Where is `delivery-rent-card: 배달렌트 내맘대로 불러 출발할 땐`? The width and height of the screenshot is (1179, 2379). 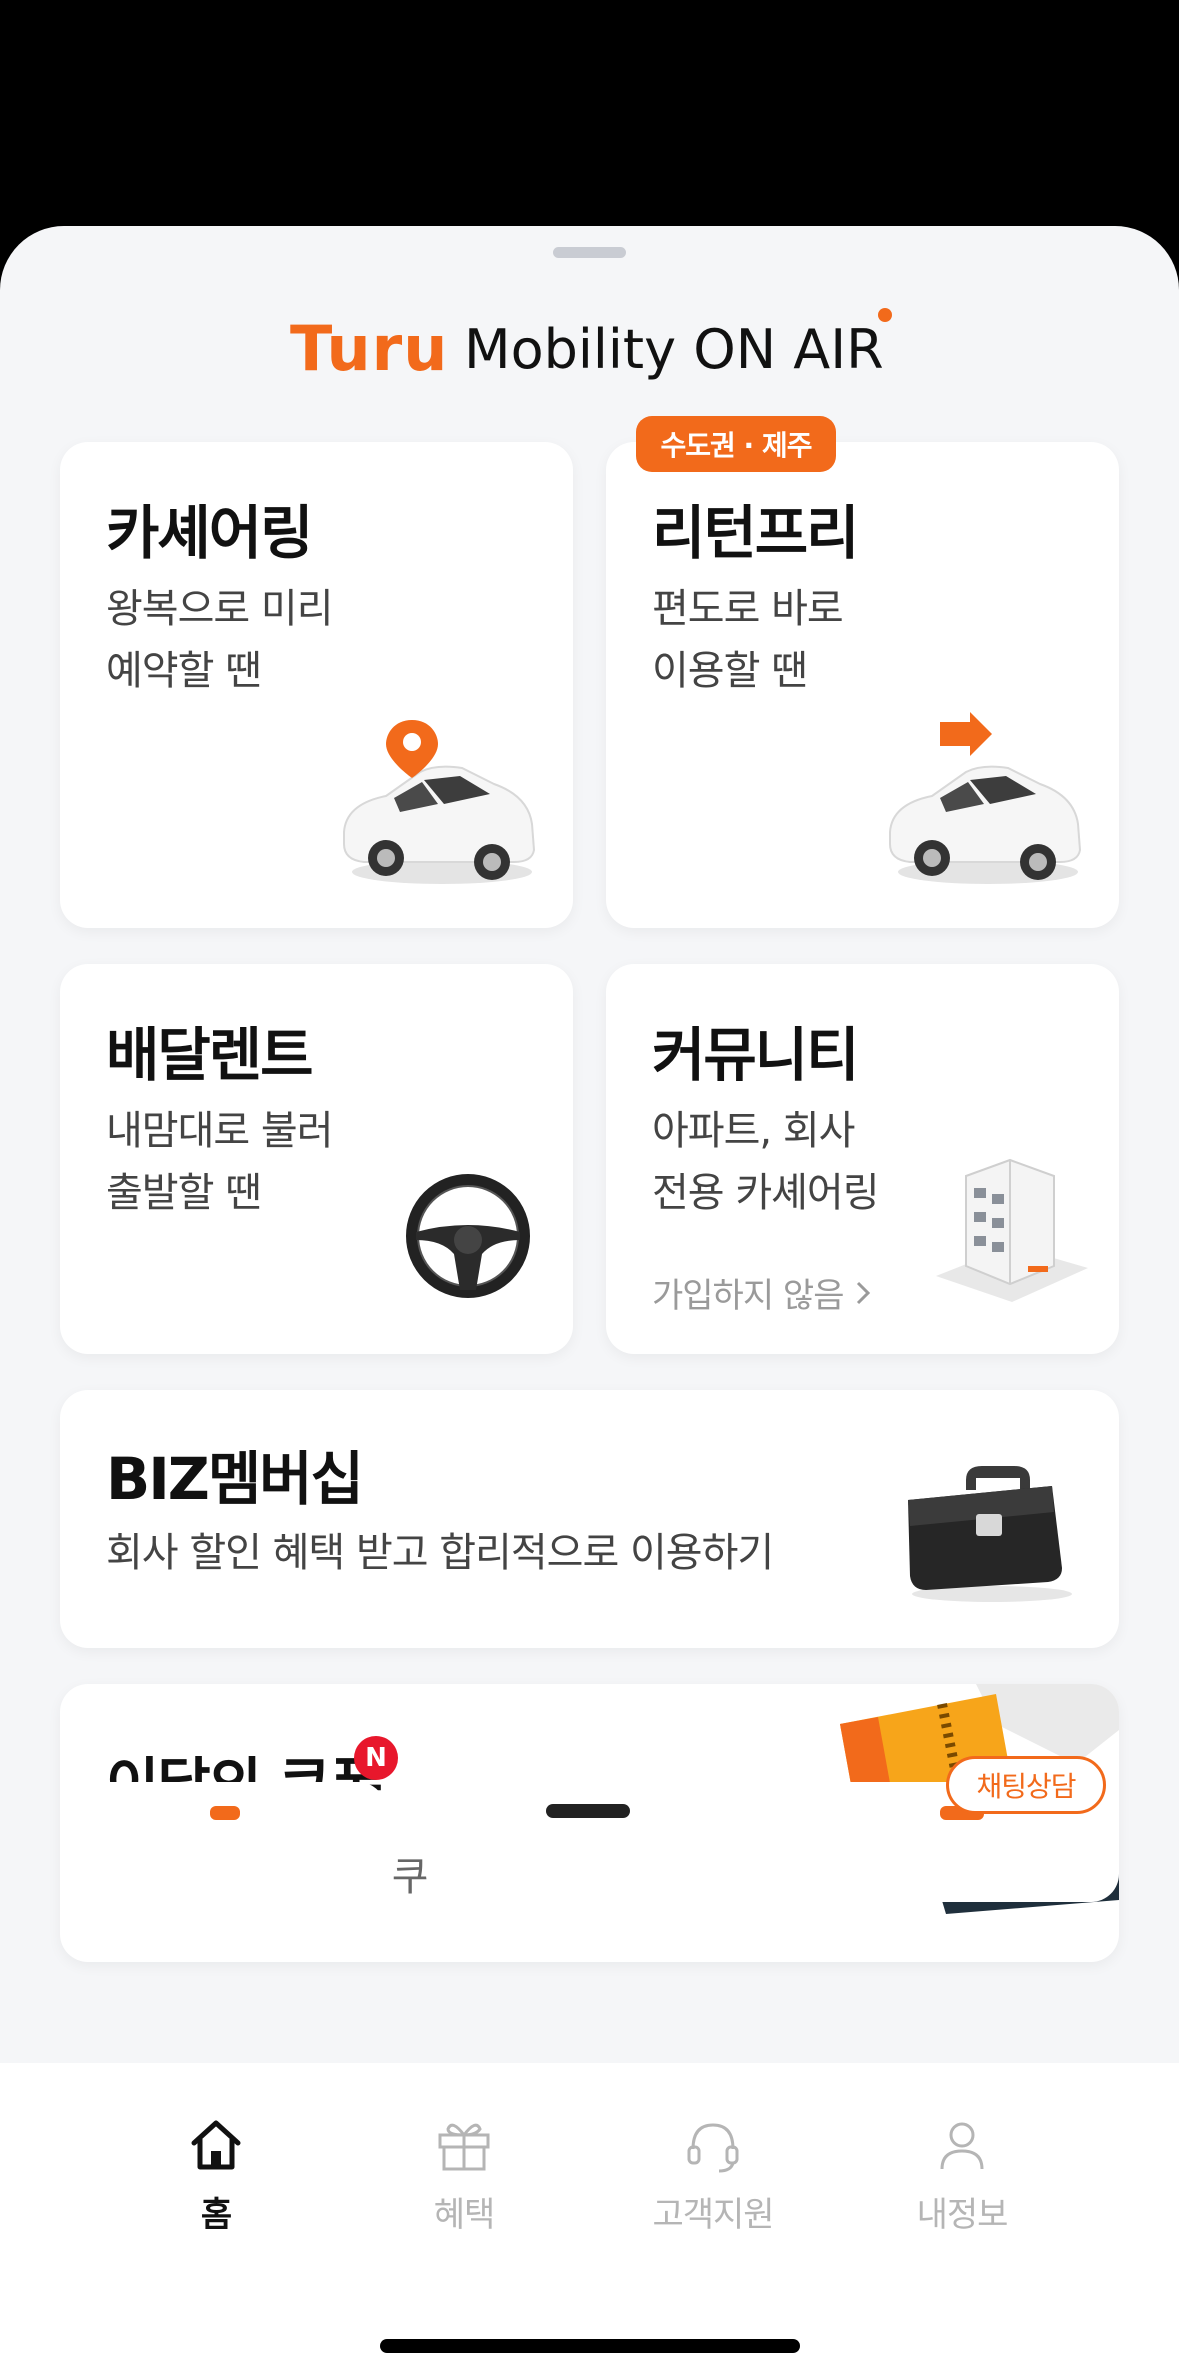 delivery-rent-card: 배달렌트 내맘대로 불러 출발할 땐 is located at coordinates (316, 1159).